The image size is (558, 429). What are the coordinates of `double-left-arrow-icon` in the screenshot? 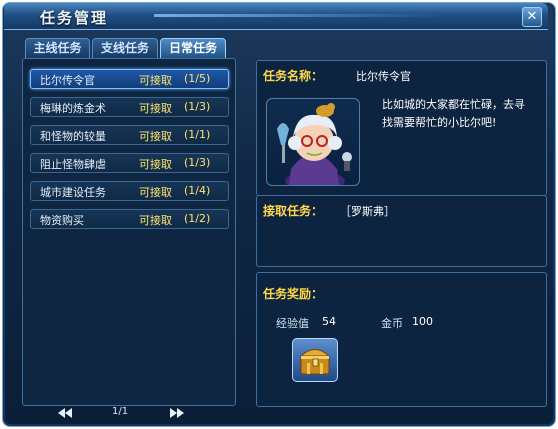 It's located at (65, 413).